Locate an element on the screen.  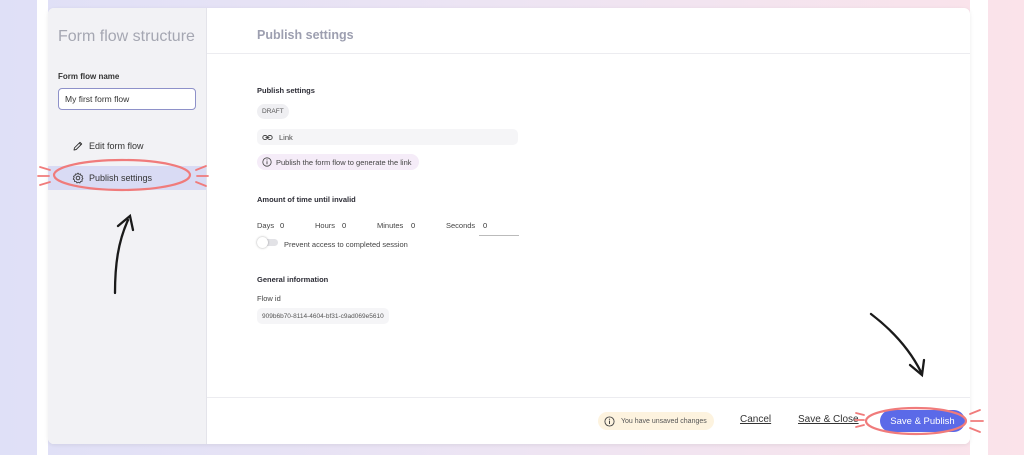
general-information-heading: General information is located at coordinates (293, 279).